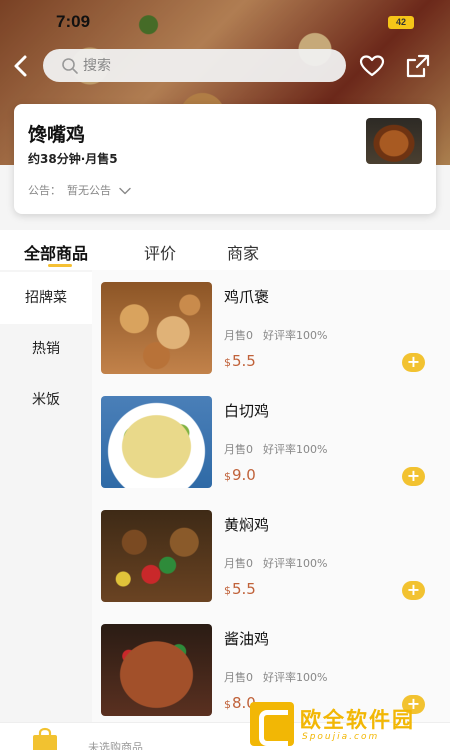 Image resolution: width=450 pixels, height=750 pixels. Describe the element at coordinates (60, 265) in the screenshot. I see `tab-indicator` at that location.